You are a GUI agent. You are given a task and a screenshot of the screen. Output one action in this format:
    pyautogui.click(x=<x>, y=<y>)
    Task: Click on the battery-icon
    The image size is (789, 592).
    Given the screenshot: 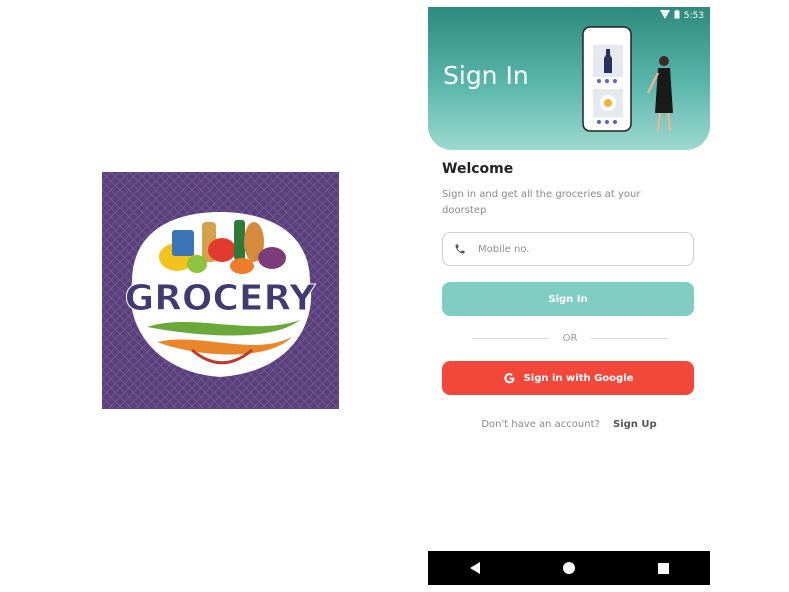 What is the action you would take?
    pyautogui.click(x=677, y=16)
    